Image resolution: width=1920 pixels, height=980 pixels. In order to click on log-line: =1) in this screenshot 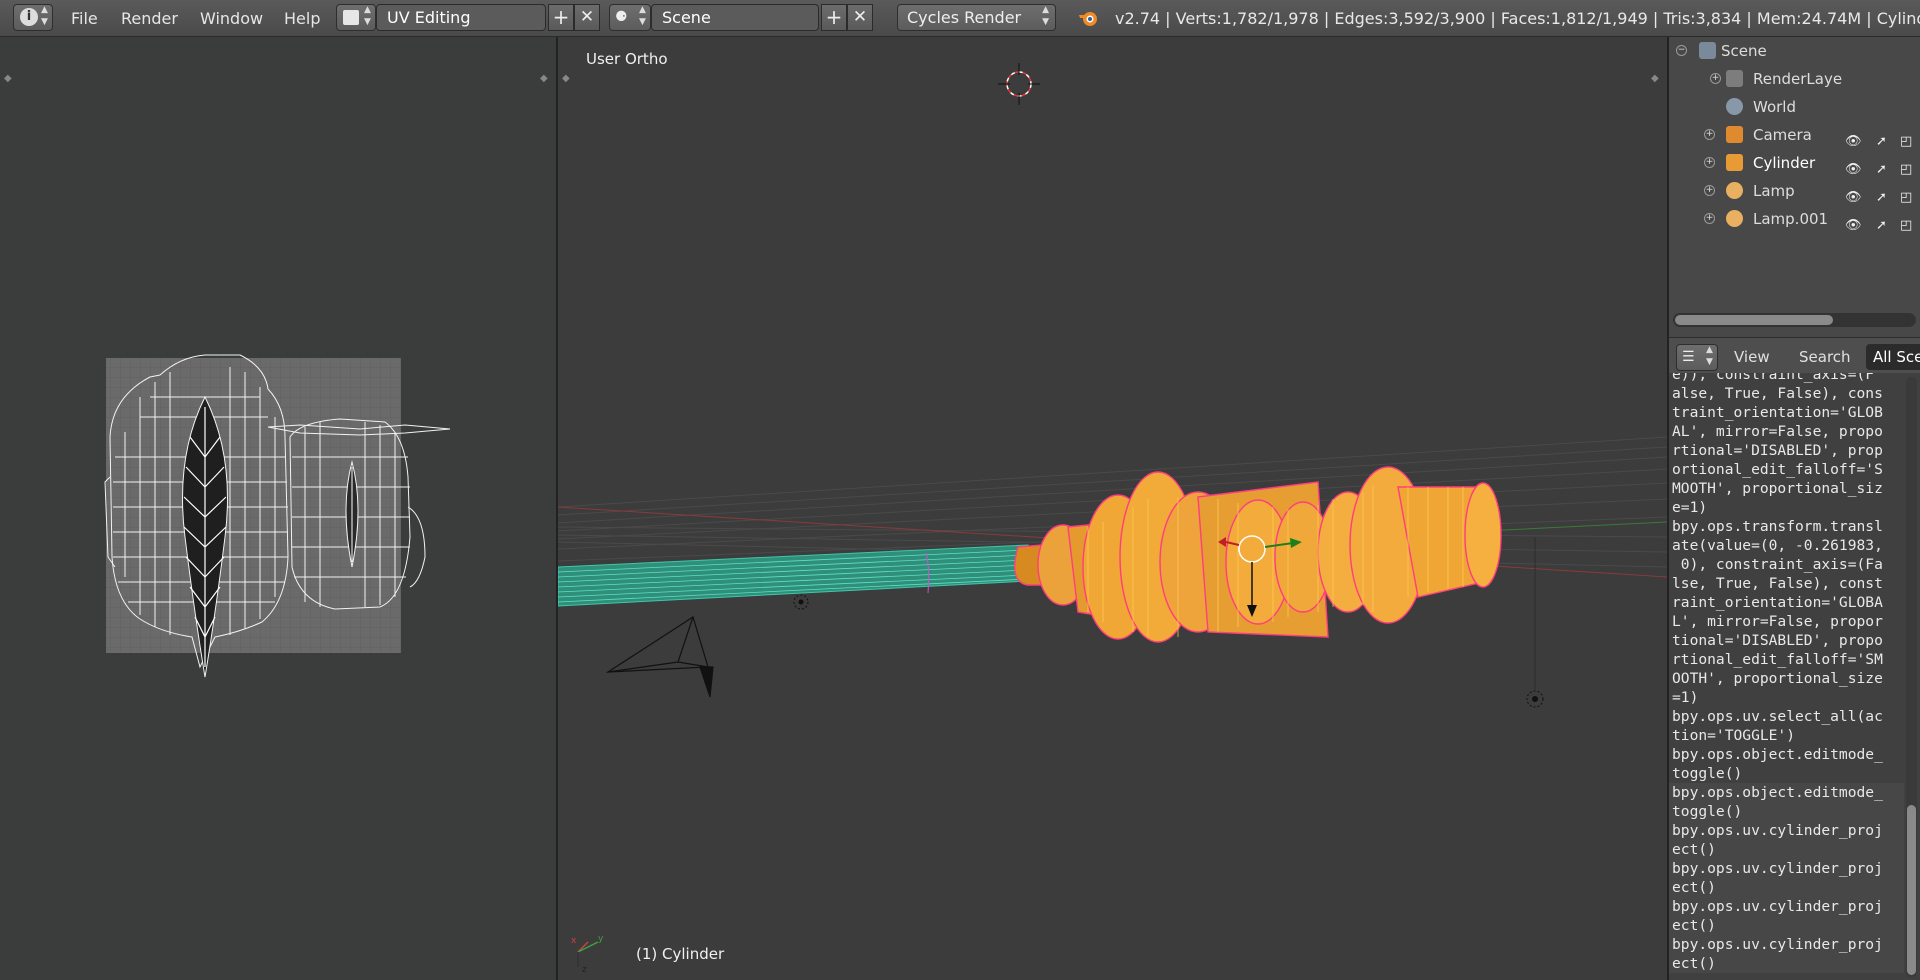, I will do `click(1786, 697)`.